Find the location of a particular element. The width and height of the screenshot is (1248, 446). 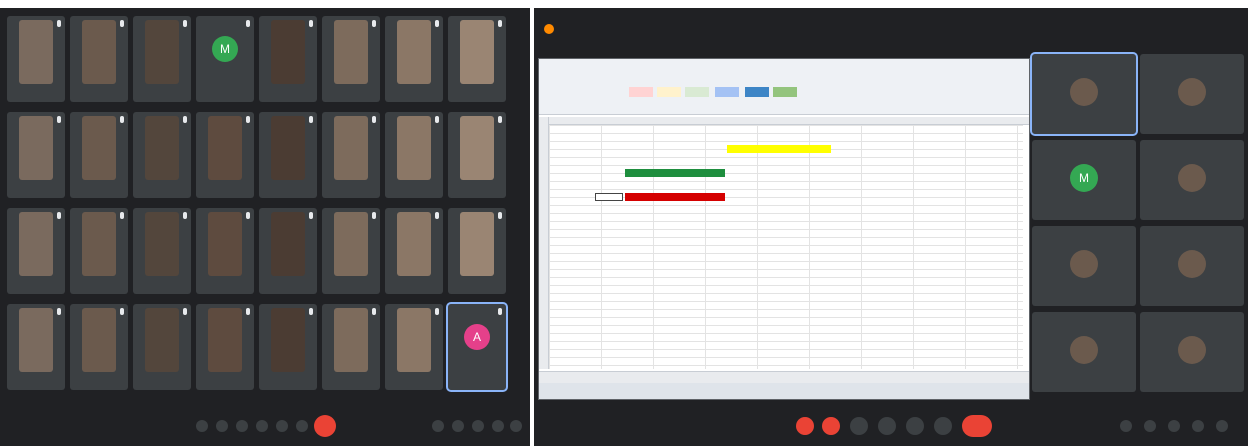

ribbon-style-neutral is located at coordinates (669, 92).